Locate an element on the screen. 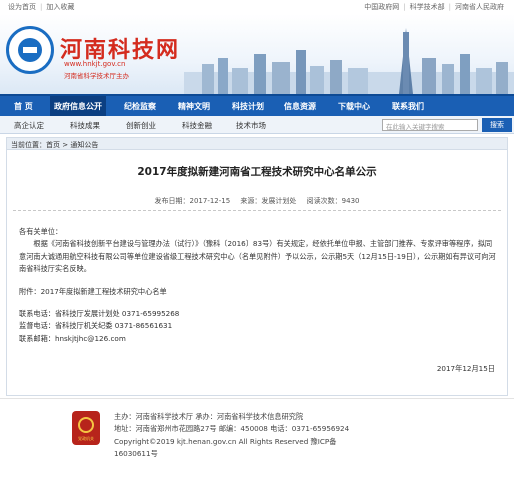 The image size is (514, 480). article-meta: 发布日期：2017-12-15 来源：发展计划处 阅读次数：9430 is located at coordinates (257, 201).